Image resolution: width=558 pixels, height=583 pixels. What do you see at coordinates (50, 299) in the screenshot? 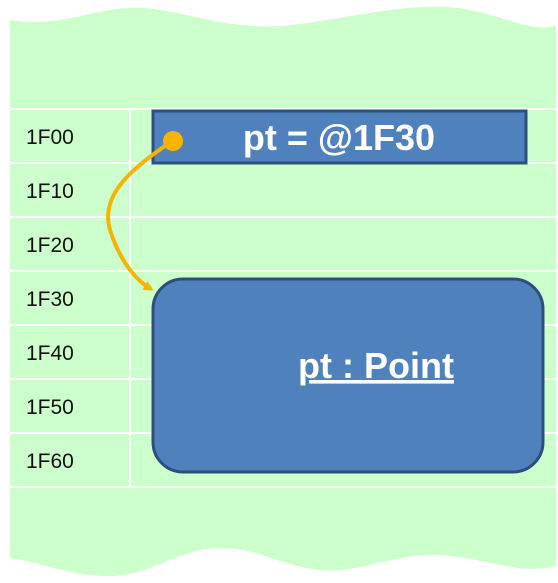
I see `address-label: 1F30` at bounding box center [50, 299].